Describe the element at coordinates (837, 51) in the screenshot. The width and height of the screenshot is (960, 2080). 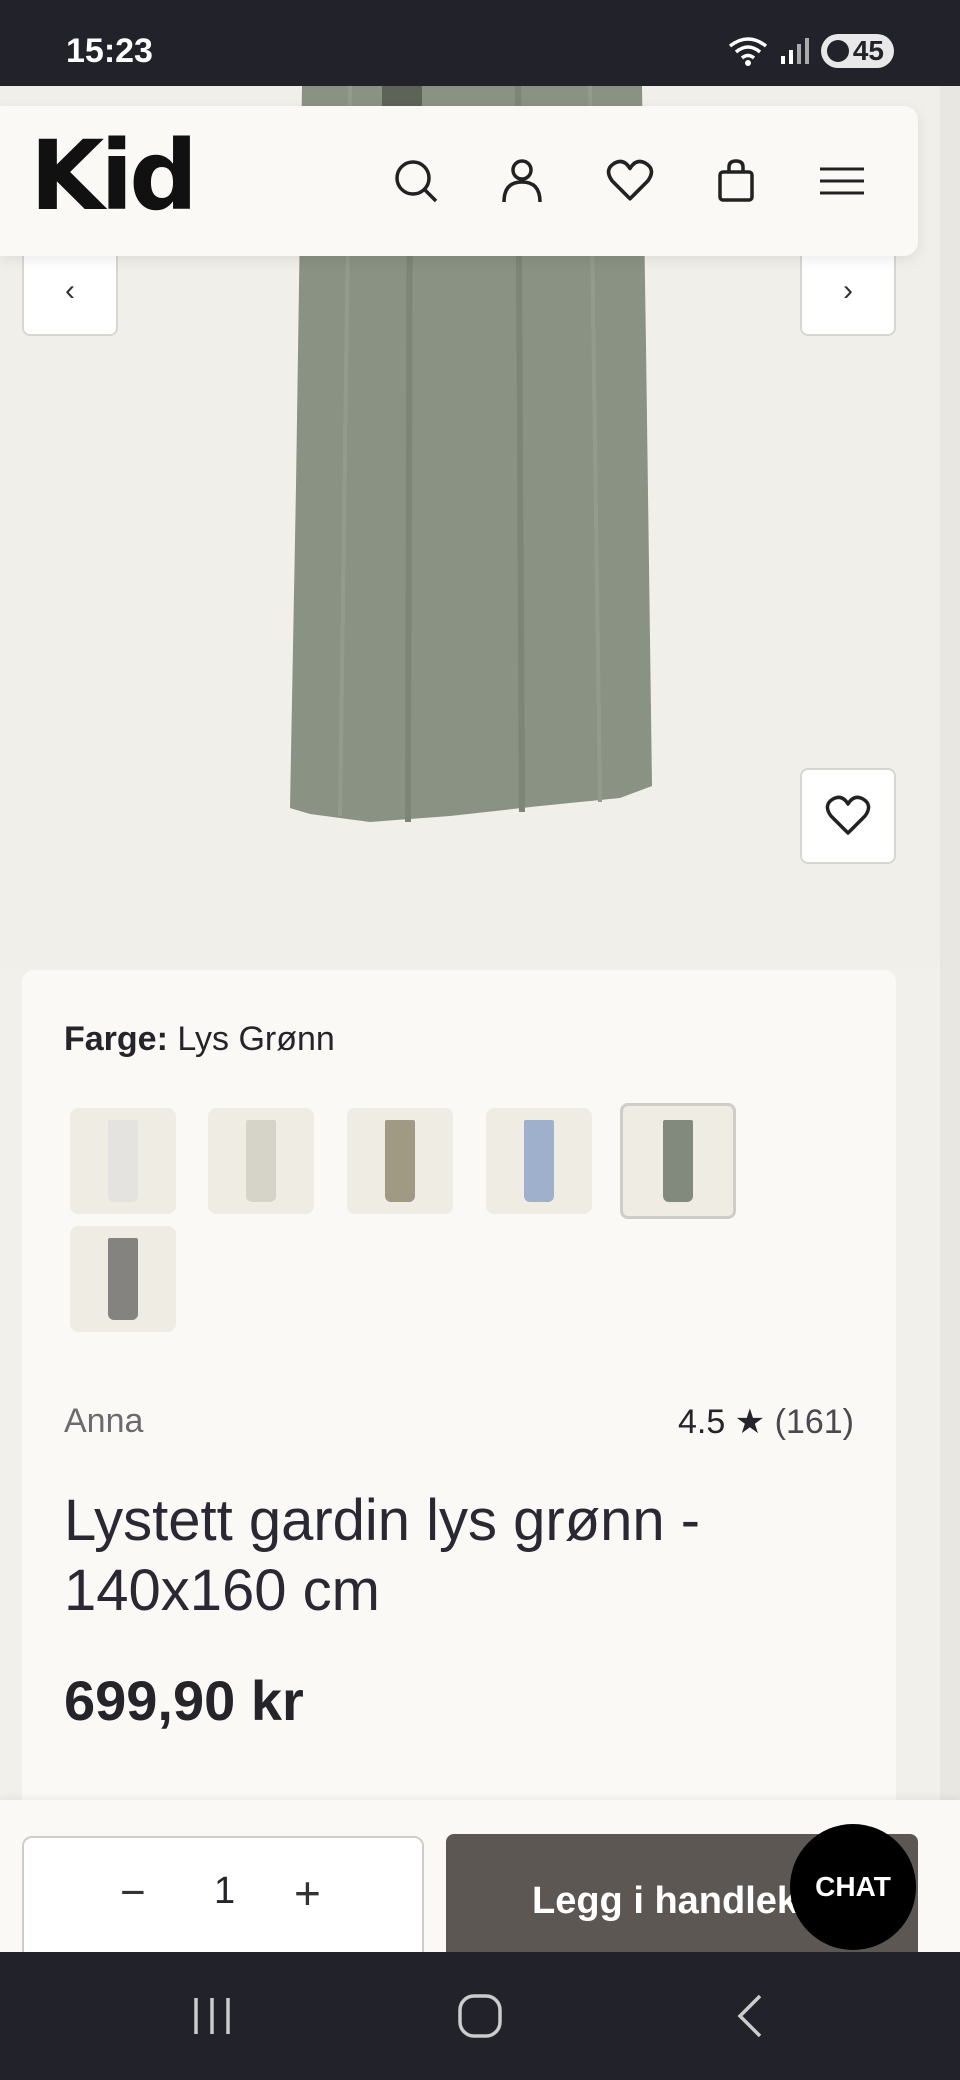
I see `battery-saver-icon` at that location.